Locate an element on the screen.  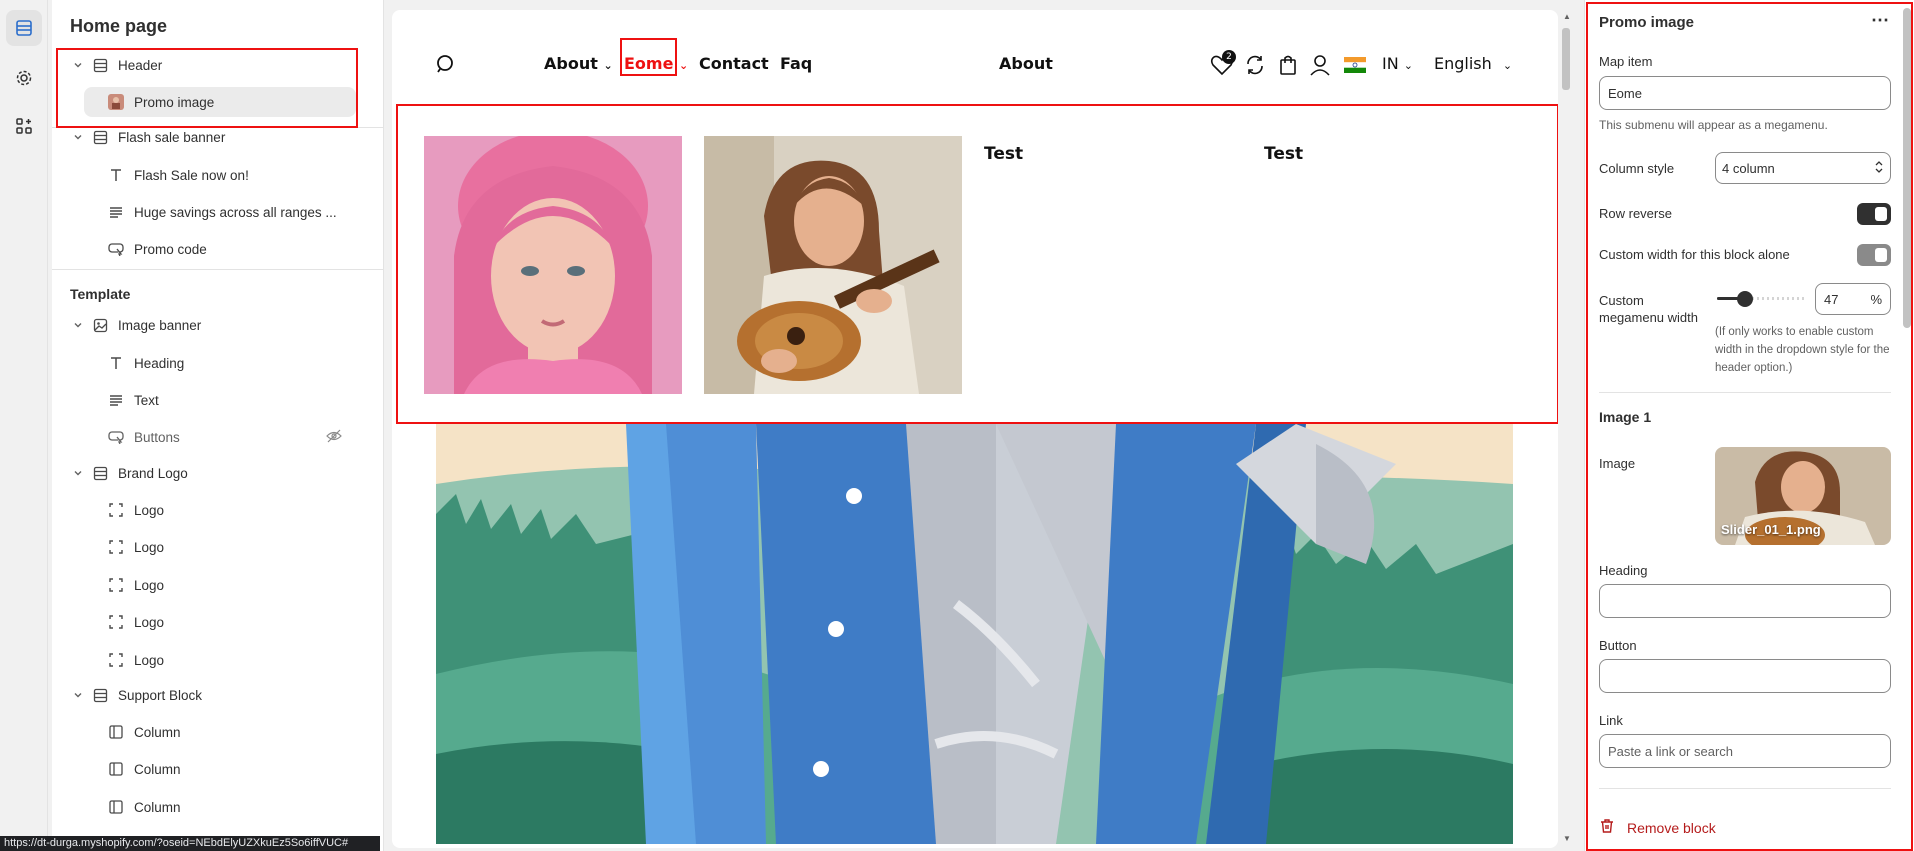
left-rail is located at coordinates (24, 425).